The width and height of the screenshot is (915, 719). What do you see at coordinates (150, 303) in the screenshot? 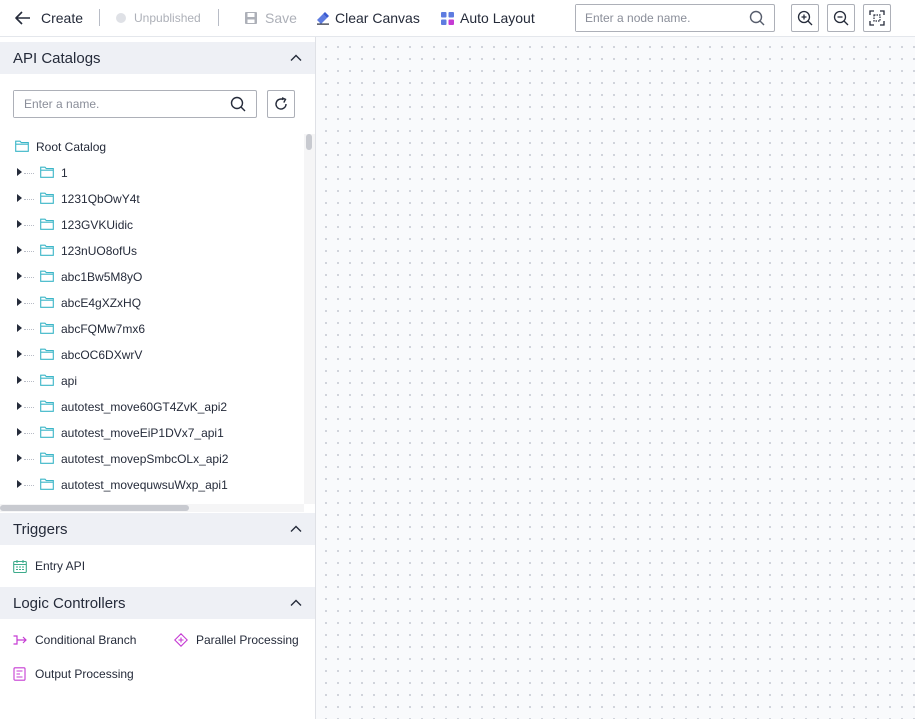
I see `tree-item: abcE4gXZxHQ` at bounding box center [150, 303].